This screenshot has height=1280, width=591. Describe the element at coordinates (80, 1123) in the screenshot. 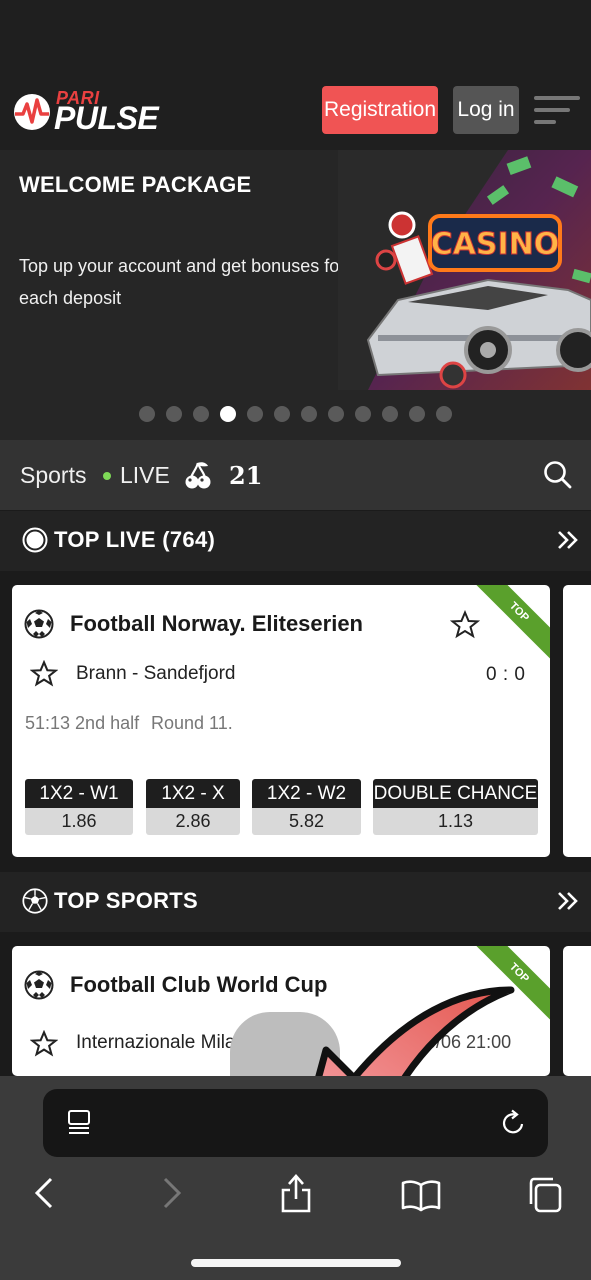

I see `page-menu-icon` at that location.